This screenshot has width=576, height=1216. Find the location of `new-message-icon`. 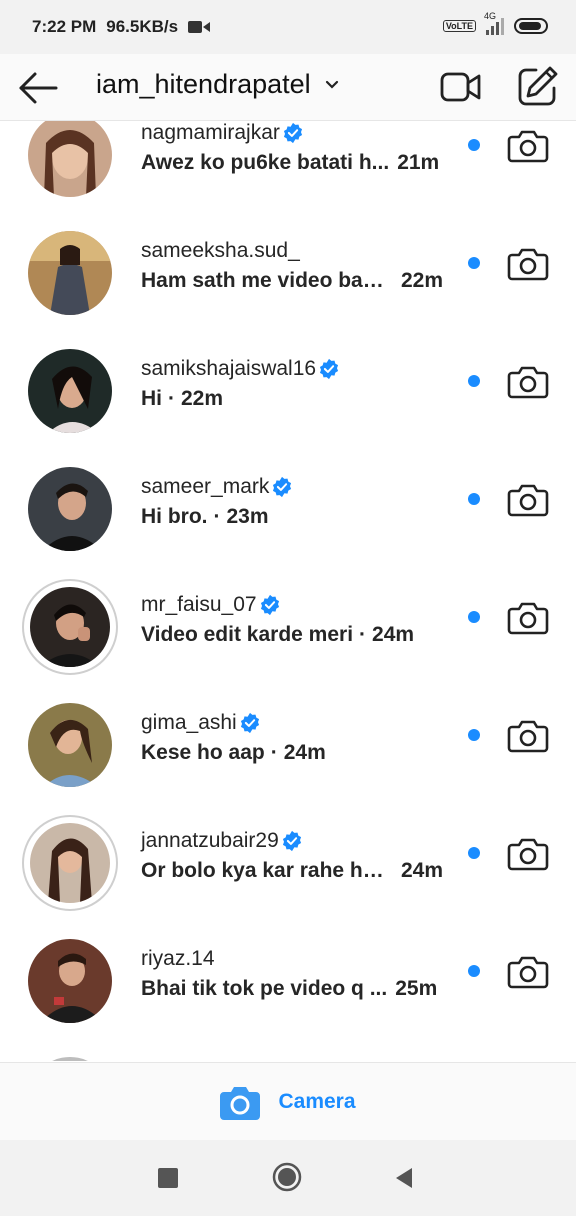

new-message-icon is located at coordinates (538, 86).